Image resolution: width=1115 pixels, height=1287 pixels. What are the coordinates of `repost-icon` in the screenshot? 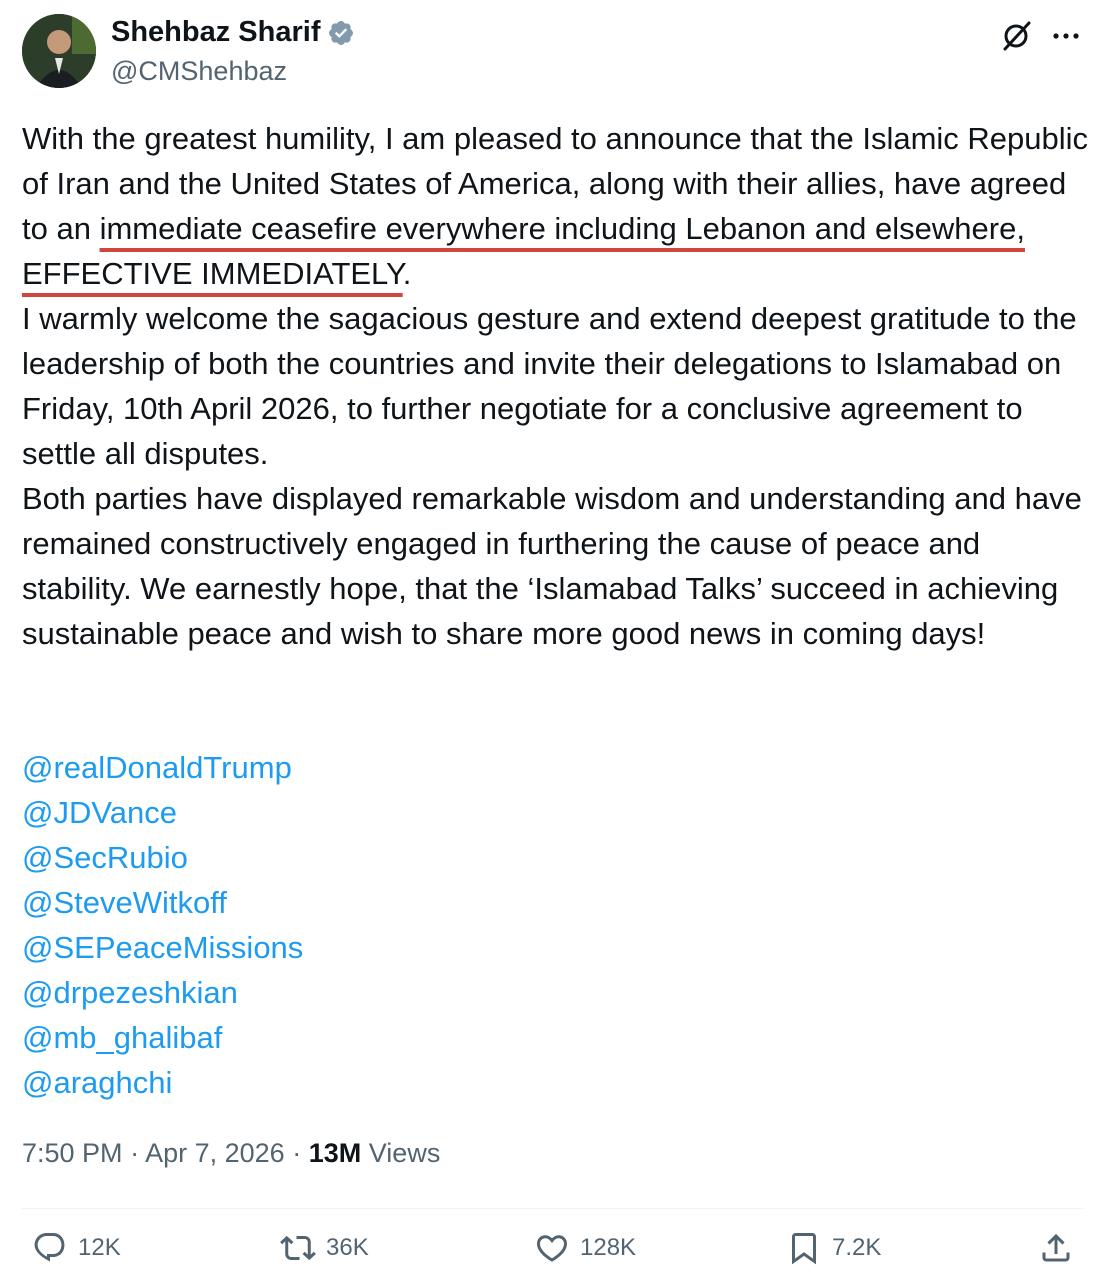 It's located at (298, 1248).